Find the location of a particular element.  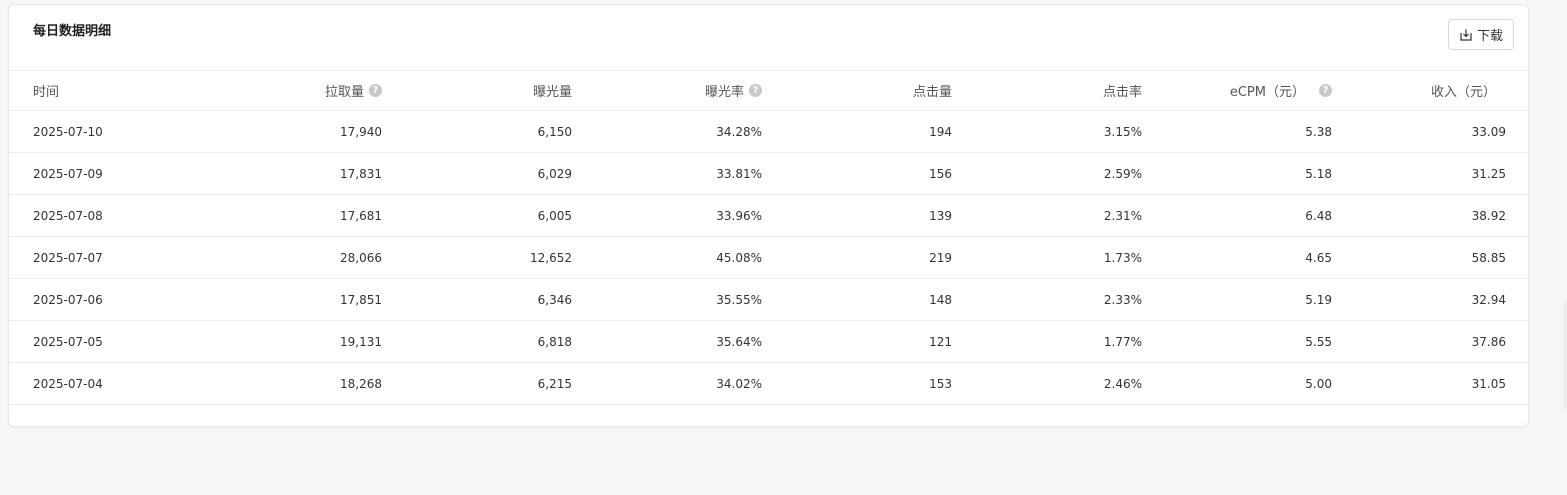

cell-impressions: 6,029 is located at coordinates (554, 173).